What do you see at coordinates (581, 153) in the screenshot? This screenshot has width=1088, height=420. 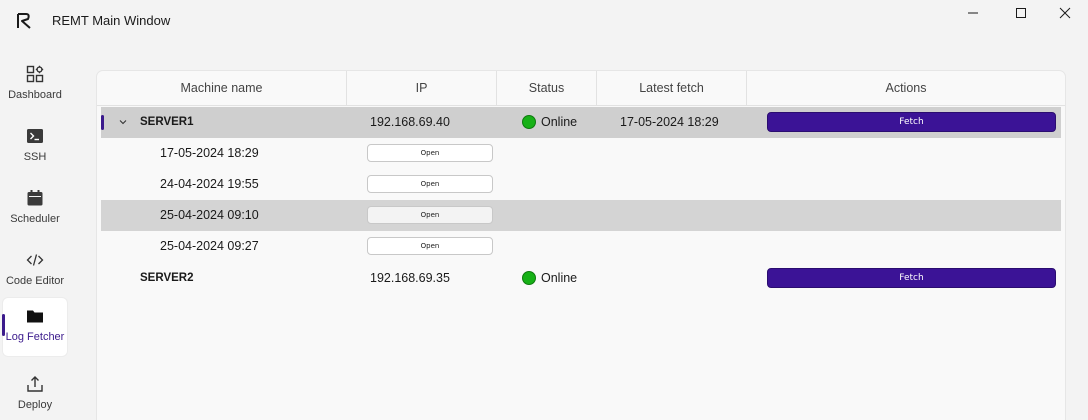 I see `log-row: 17-05-2024 18:29 Open` at bounding box center [581, 153].